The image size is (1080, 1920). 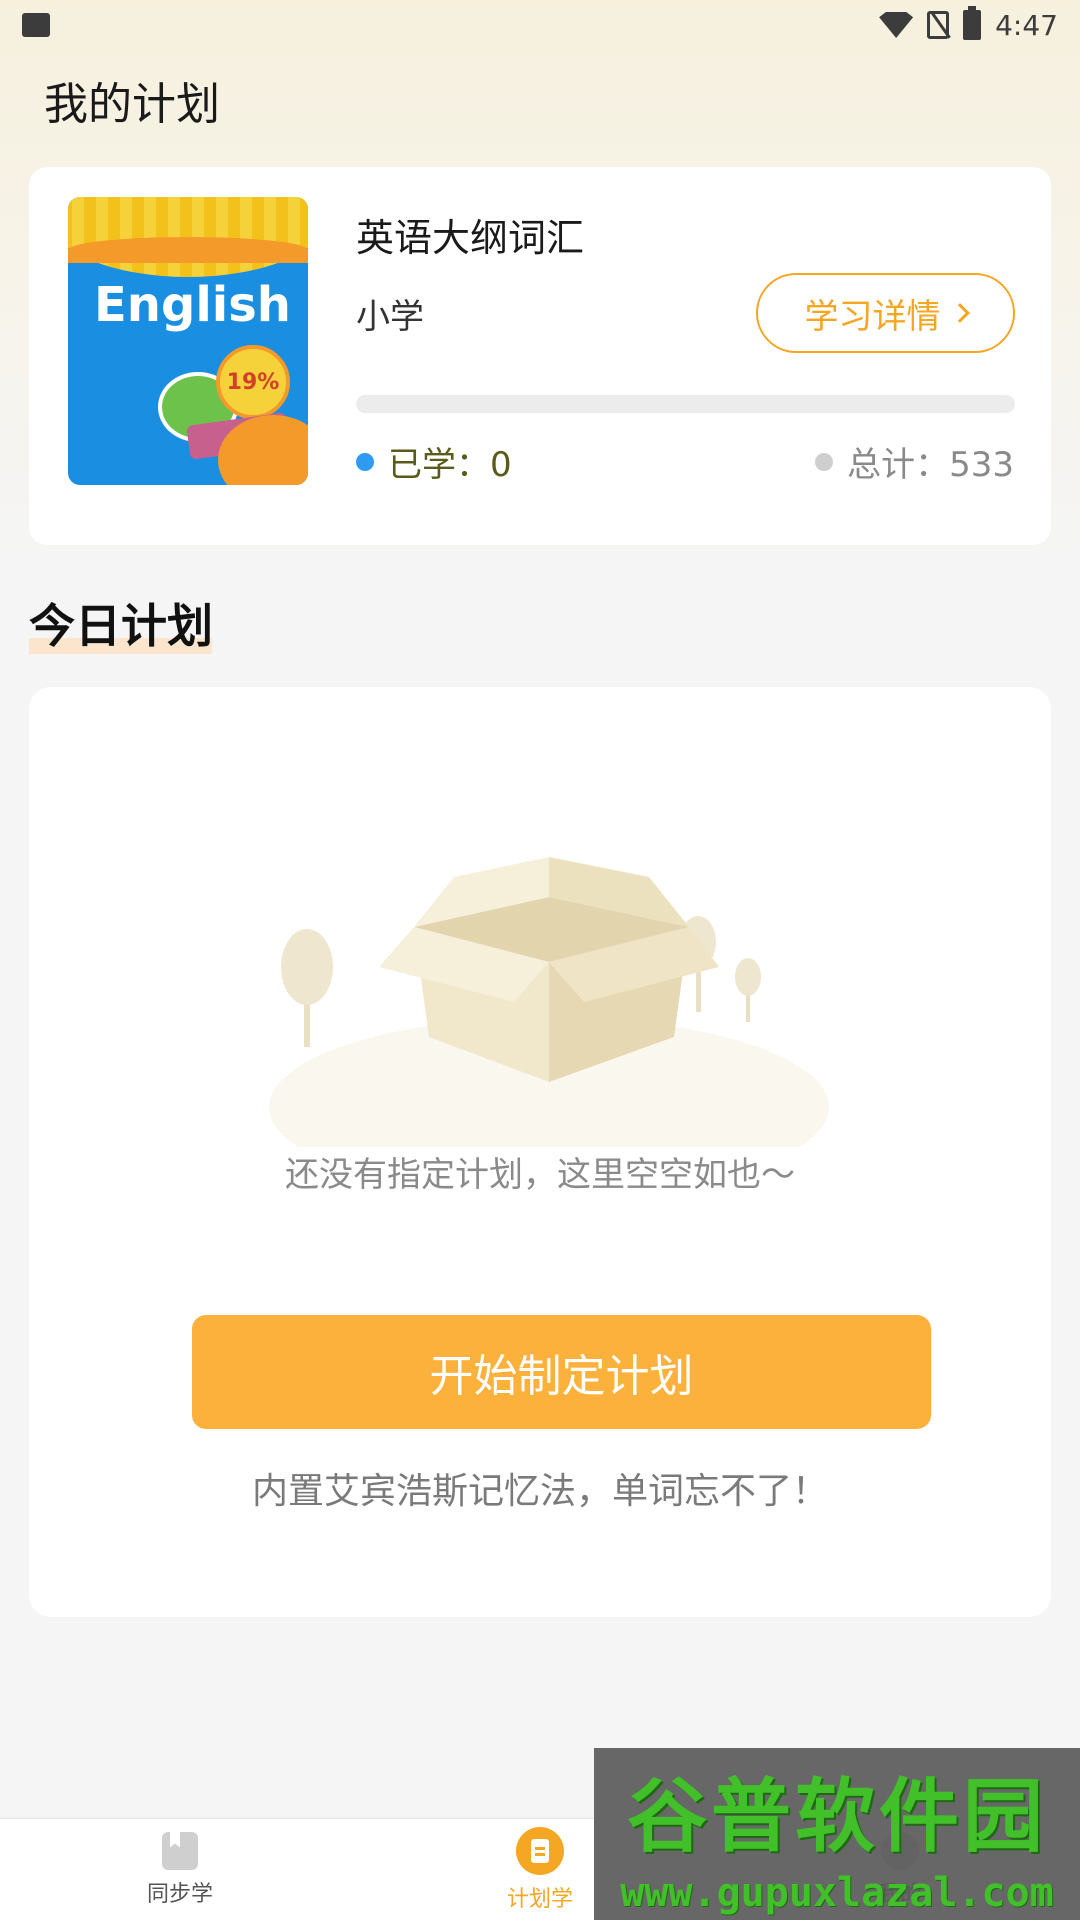 What do you see at coordinates (896, 25) in the screenshot?
I see `wifi-icon` at bounding box center [896, 25].